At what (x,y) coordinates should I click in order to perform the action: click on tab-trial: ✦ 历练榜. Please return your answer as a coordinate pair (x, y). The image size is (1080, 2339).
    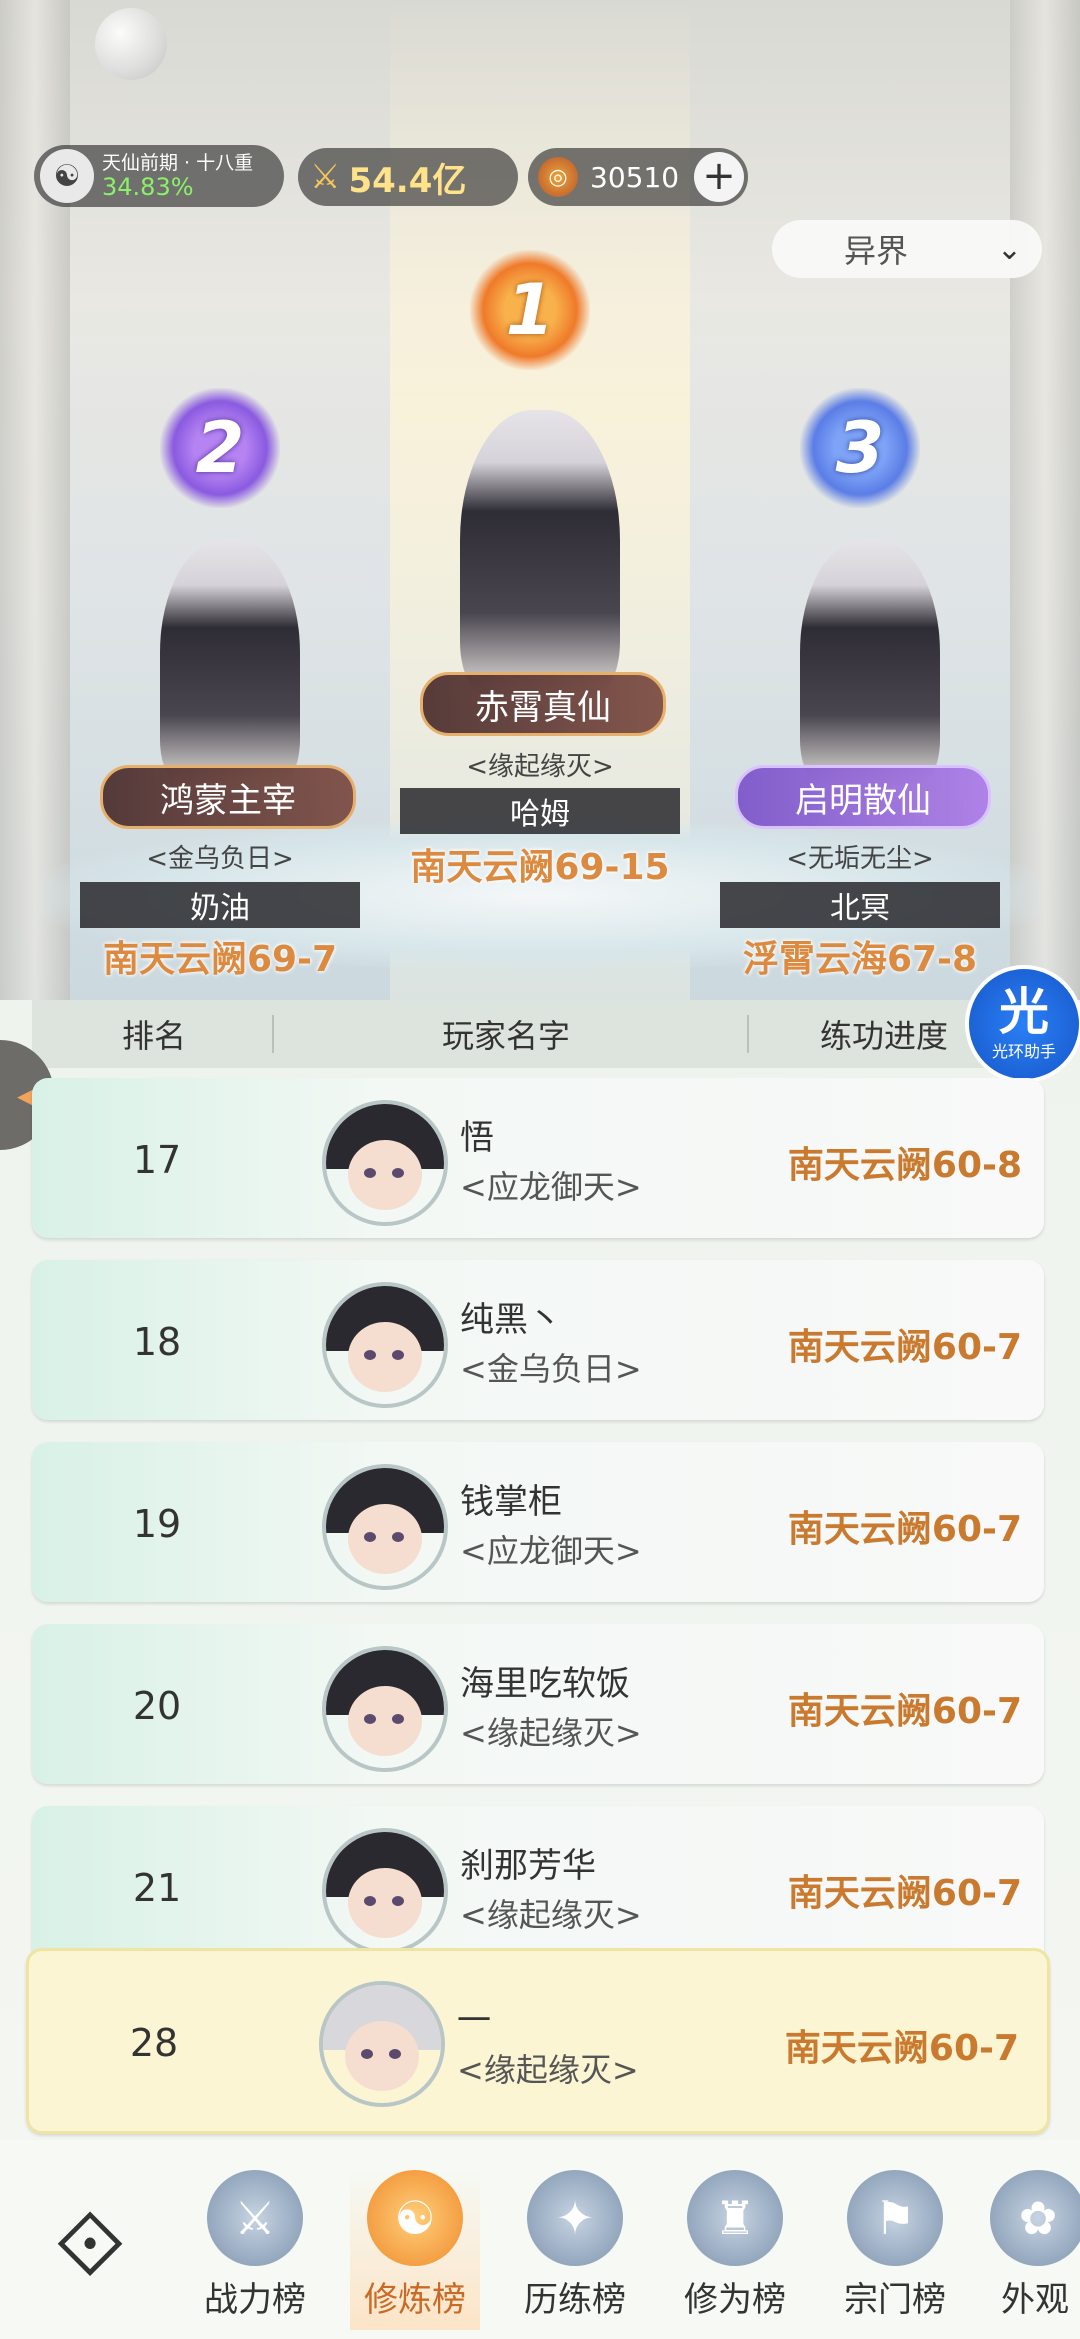
    Looking at the image, I should click on (575, 2250).